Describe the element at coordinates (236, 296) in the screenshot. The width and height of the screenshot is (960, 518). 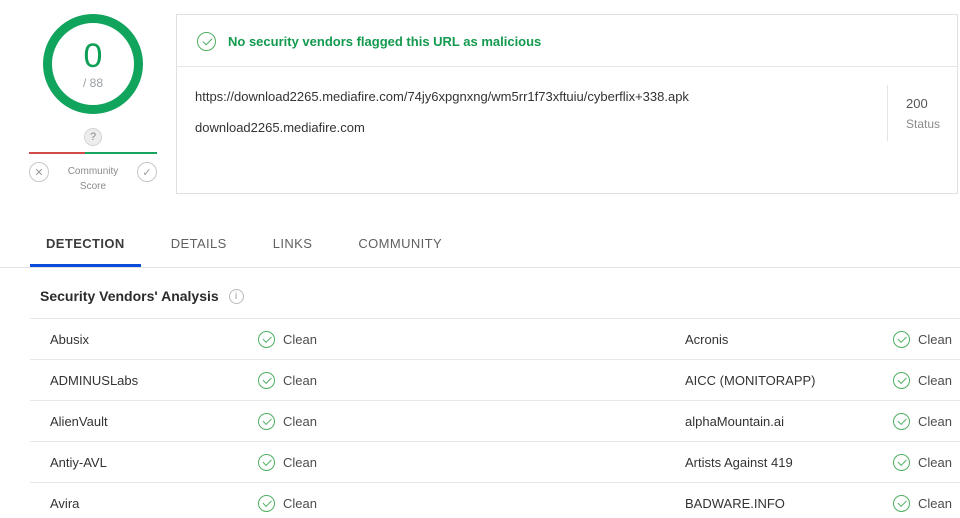
I see `info-icon: i` at that location.